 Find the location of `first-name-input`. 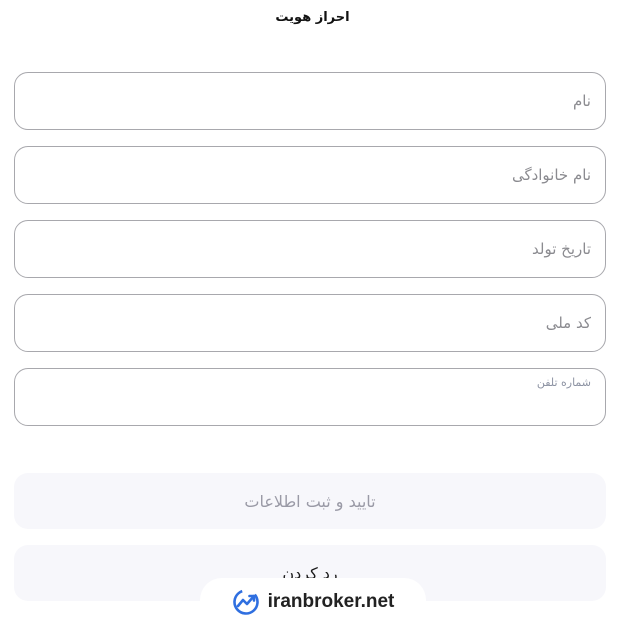

first-name-input is located at coordinates (310, 101).